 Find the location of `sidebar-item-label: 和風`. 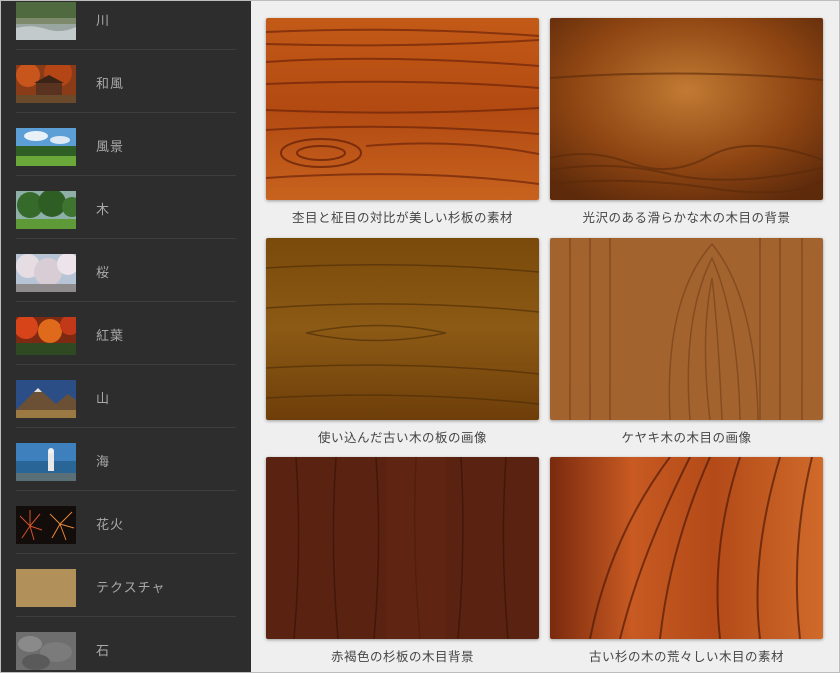

sidebar-item-label: 和風 is located at coordinates (110, 84).